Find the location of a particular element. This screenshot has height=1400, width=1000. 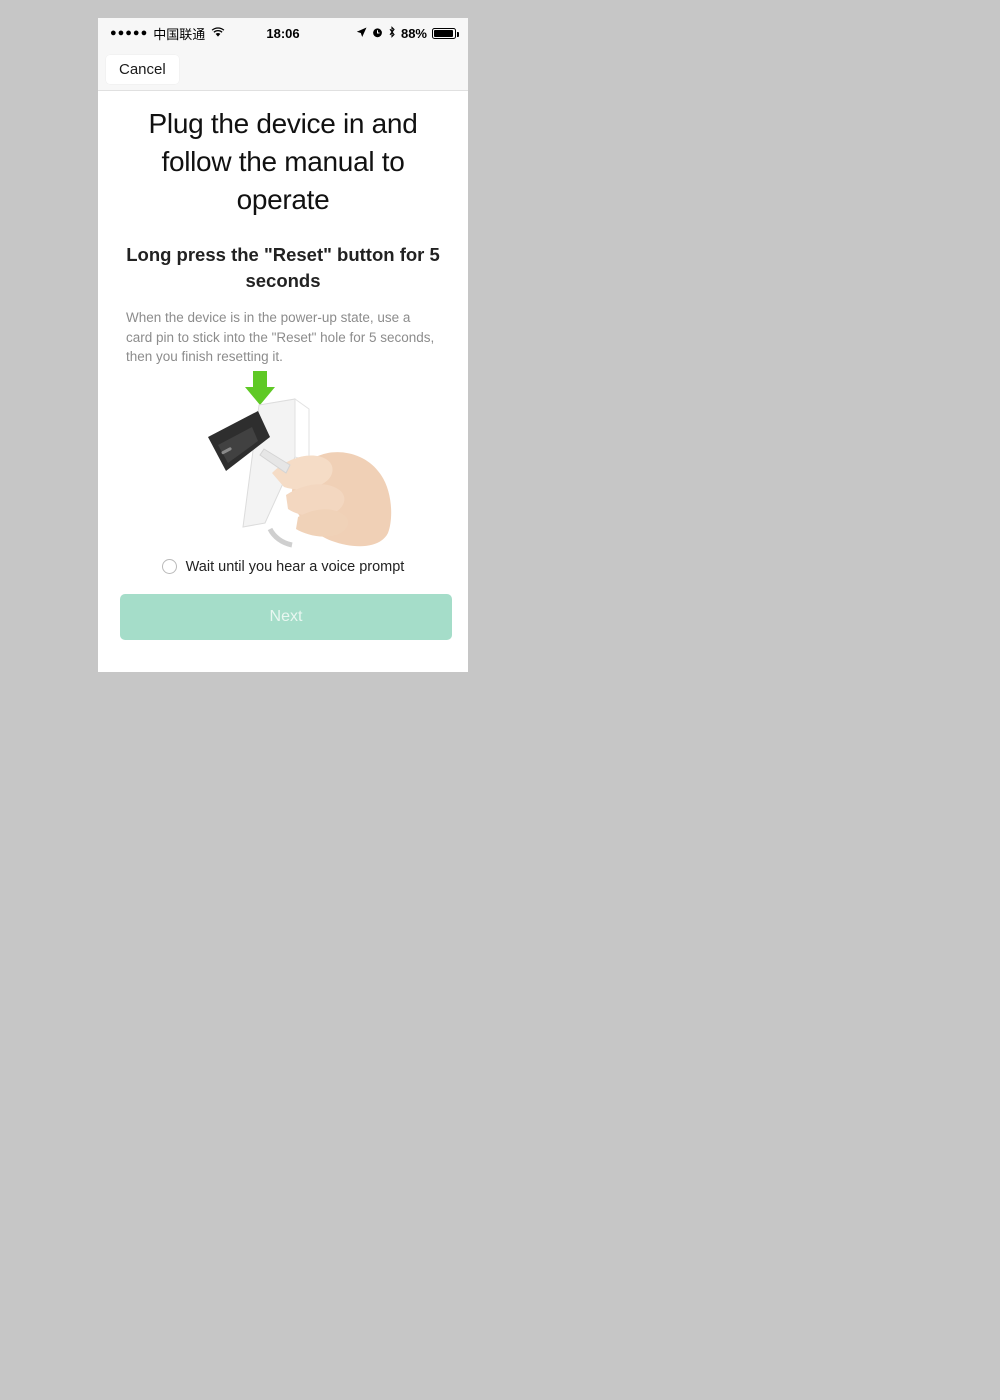

battery-icon is located at coordinates (445, 33).